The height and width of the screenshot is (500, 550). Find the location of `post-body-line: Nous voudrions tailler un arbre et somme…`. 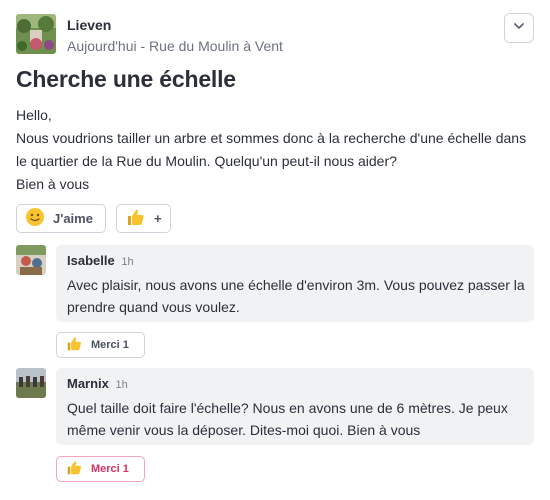

post-body-line: Nous voudrions tailler un arbre et somme… is located at coordinates (271, 138).